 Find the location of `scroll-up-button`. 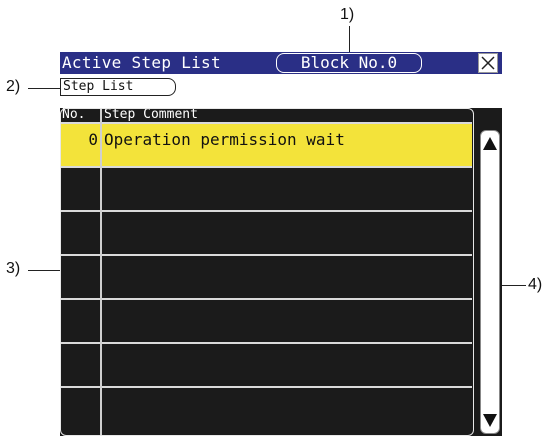

scroll-up-button is located at coordinates (490, 144).